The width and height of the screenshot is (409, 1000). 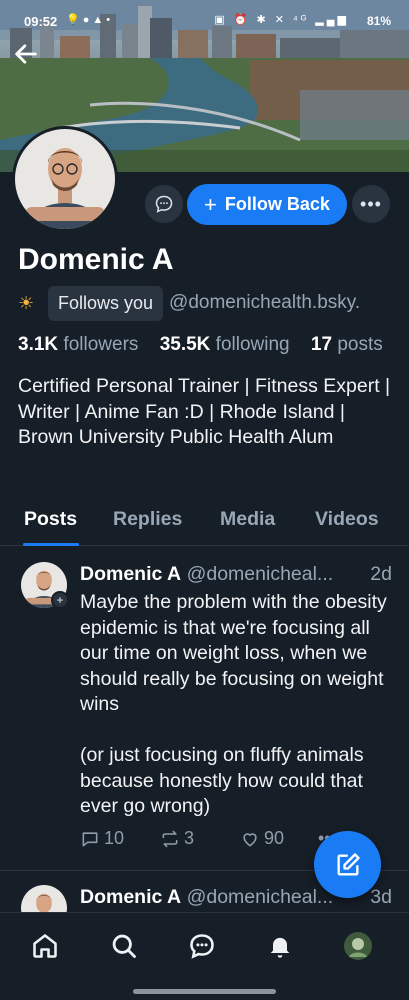 I want to click on profile-avatar, so click(x=65, y=179).